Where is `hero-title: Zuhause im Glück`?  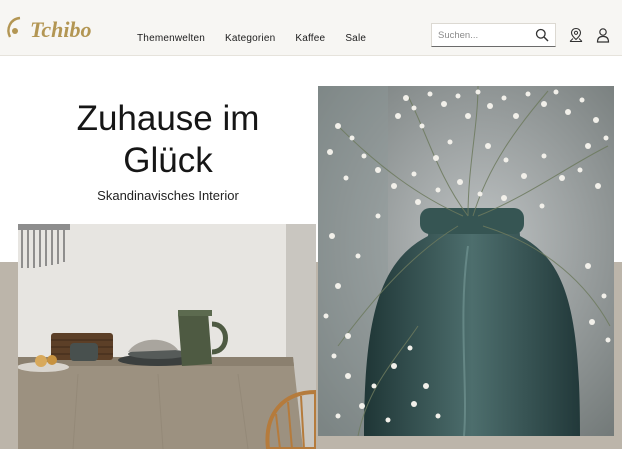 hero-title: Zuhause im Glück is located at coordinates (168, 140).